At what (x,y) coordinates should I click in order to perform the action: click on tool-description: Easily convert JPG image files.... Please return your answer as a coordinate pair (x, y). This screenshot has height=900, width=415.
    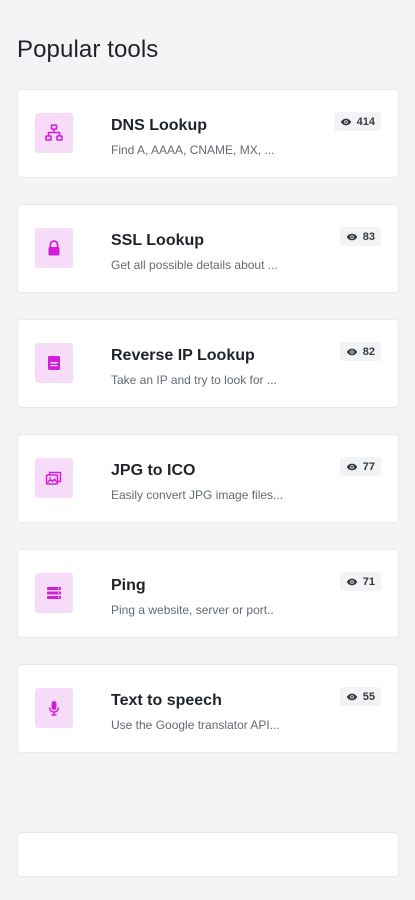
    Looking at the image, I should click on (197, 495).